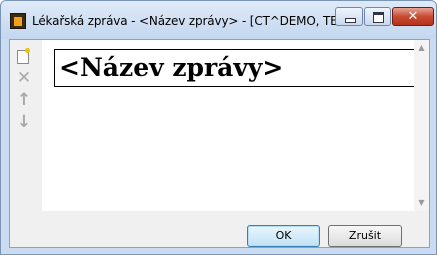 The width and height of the screenshot is (437, 255). I want to click on arrow-up-icon: ↑, so click(24, 100).